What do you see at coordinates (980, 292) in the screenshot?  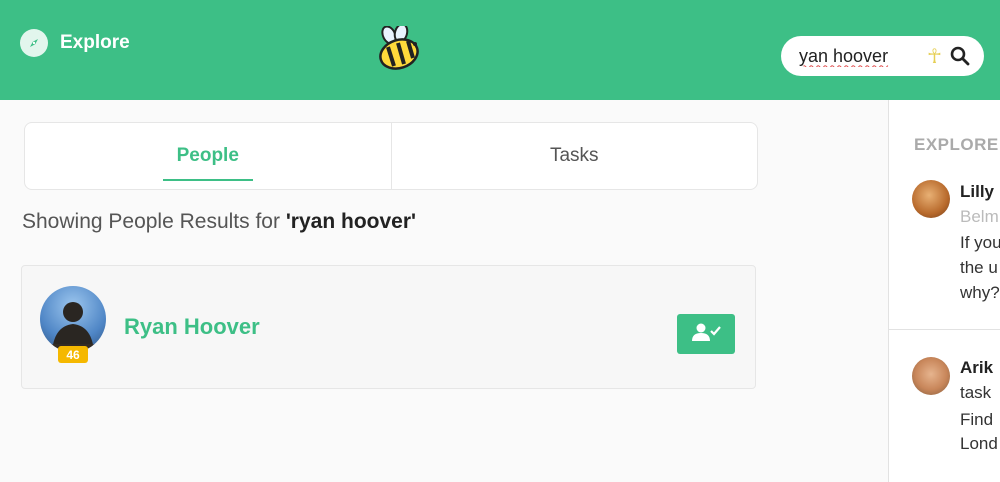 I see `feed-text-line: why?` at bounding box center [980, 292].